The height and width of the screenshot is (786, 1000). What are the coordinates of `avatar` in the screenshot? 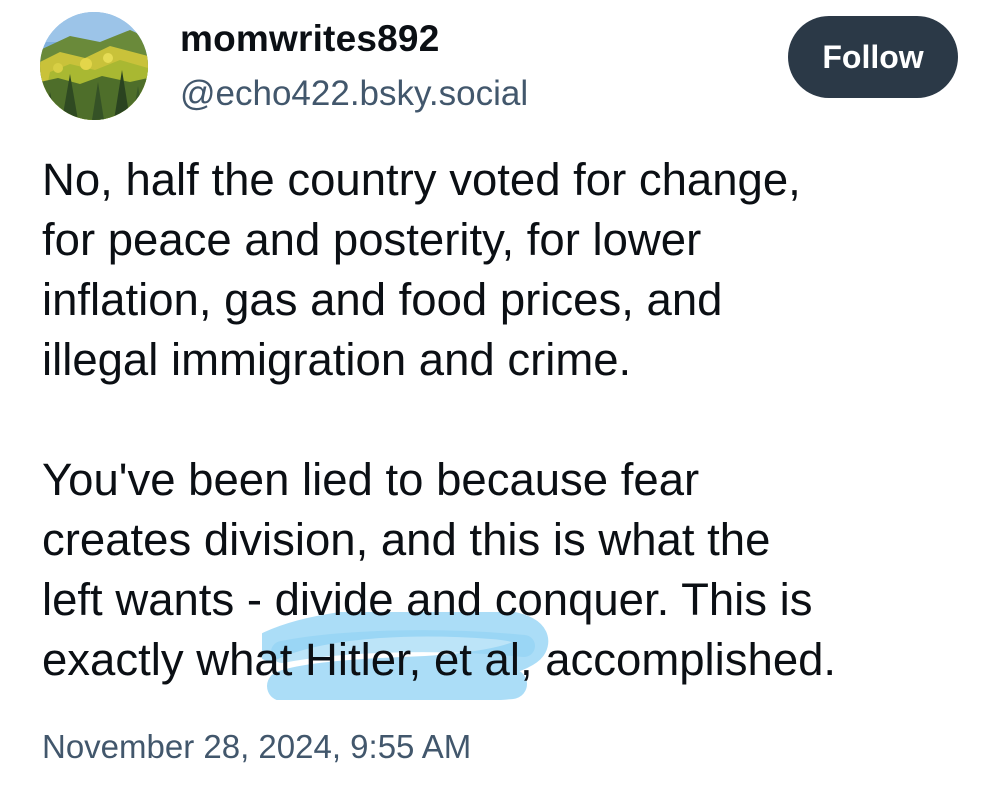 It's located at (94, 66).